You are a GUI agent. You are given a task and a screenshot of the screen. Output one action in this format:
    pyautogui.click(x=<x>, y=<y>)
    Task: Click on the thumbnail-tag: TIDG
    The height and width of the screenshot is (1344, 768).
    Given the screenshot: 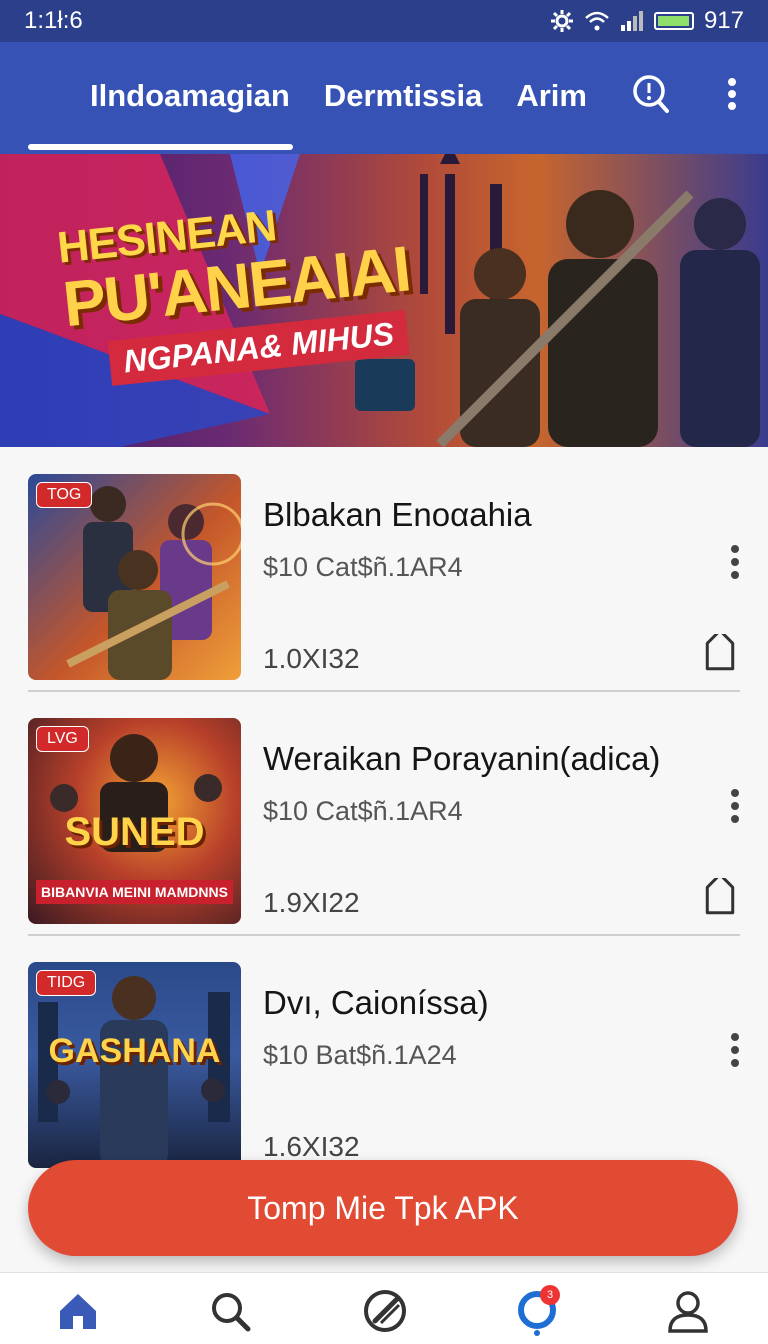 What is the action you would take?
    pyautogui.click(x=66, y=983)
    